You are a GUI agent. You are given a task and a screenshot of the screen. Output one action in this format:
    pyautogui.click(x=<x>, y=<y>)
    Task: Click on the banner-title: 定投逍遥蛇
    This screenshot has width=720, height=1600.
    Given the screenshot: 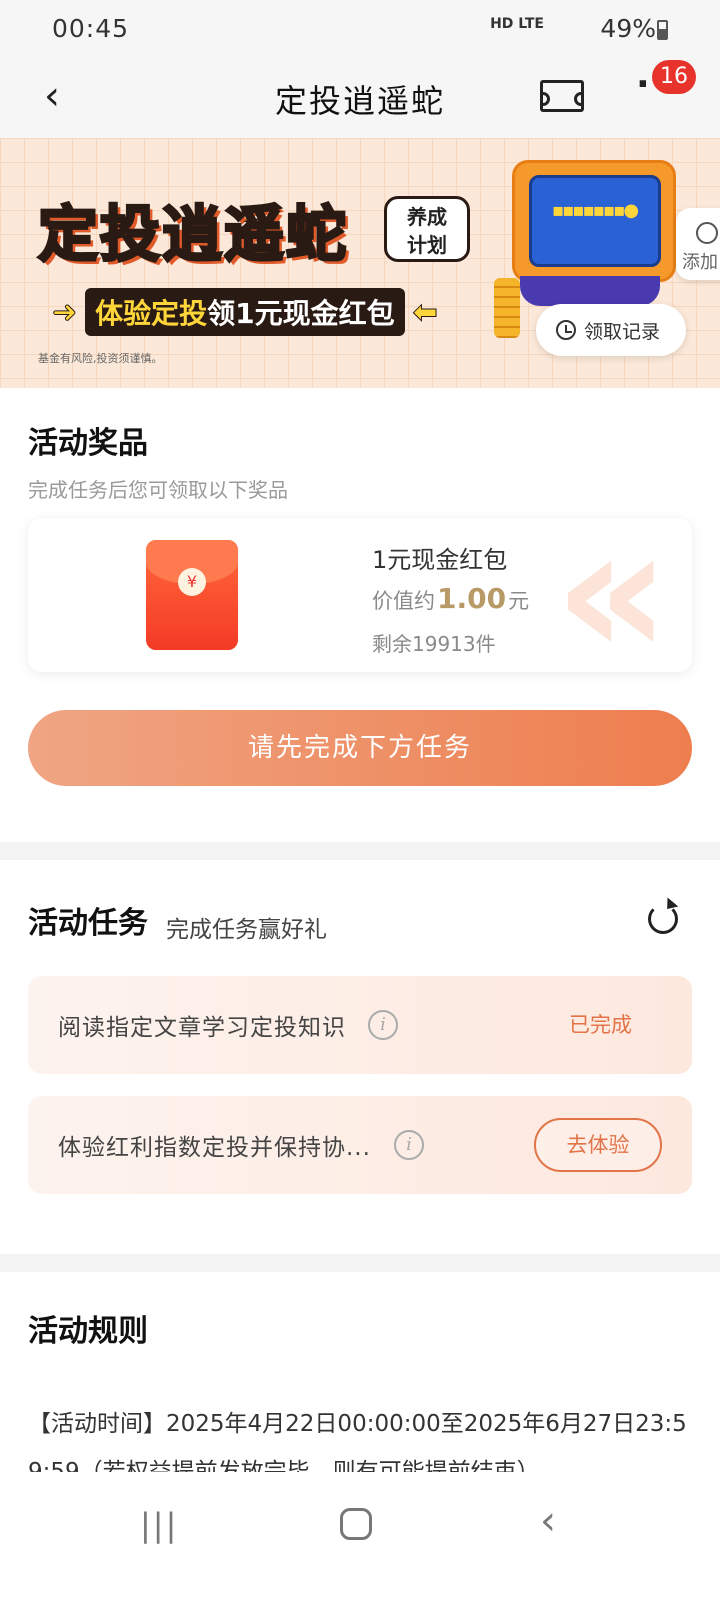 What is the action you would take?
    pyautogui.click(x=192, y=235)
    